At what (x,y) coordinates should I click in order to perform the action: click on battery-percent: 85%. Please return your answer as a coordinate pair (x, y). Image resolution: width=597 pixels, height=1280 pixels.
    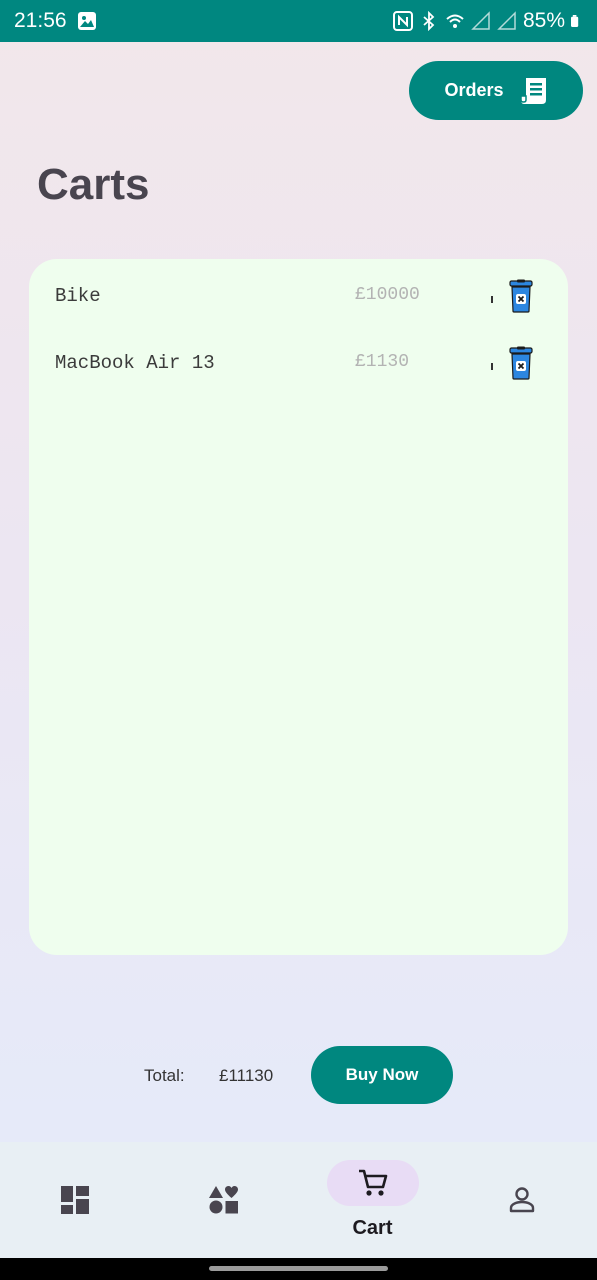
    Looking at the image, I should click on (543, 20).